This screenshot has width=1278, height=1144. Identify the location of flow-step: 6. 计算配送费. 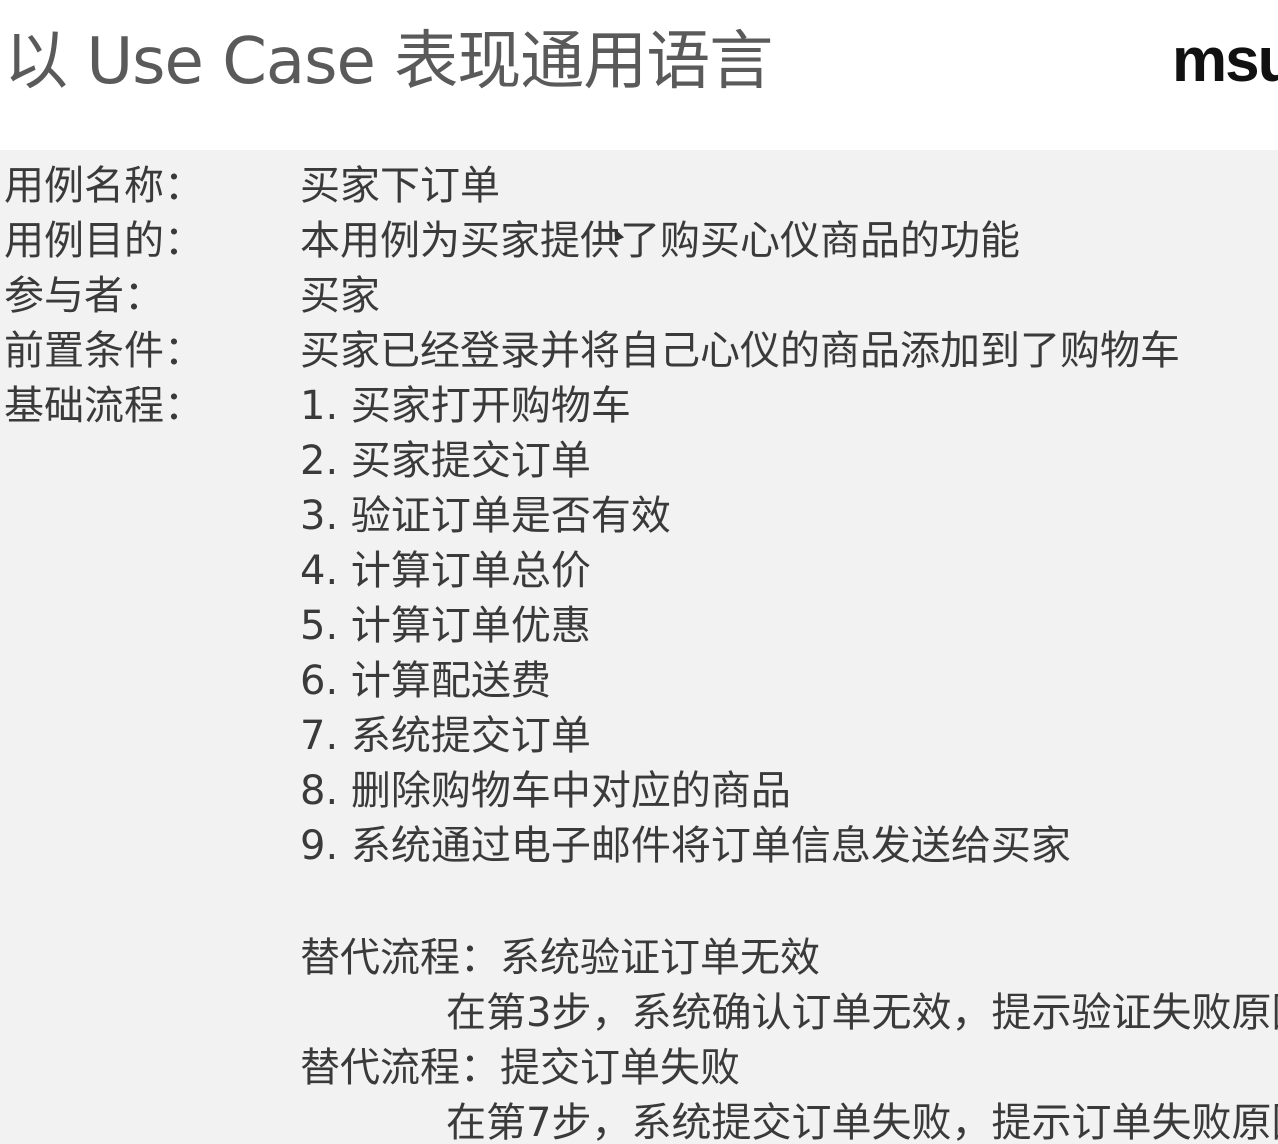
(425, 681).